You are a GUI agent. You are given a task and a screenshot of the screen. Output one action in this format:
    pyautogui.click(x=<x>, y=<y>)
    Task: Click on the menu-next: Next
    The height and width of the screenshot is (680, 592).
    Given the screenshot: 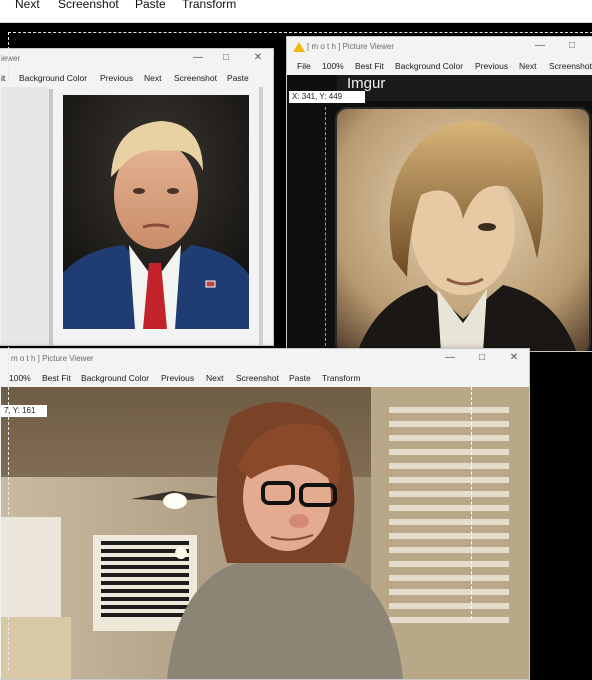 What is the action you would take?
    pyautogui.click(x=27, y=5)
    